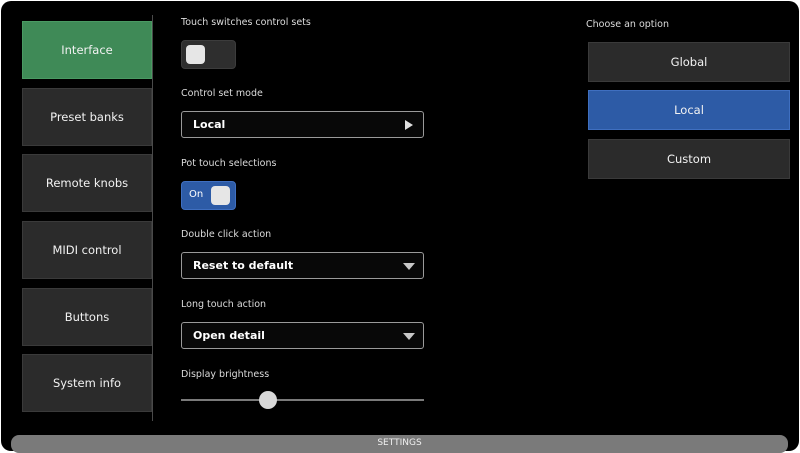 The width and height of the screenshot is (800, 453). I want to click on sidebar-item-midi-control: MIDI control, so click(87, 250).